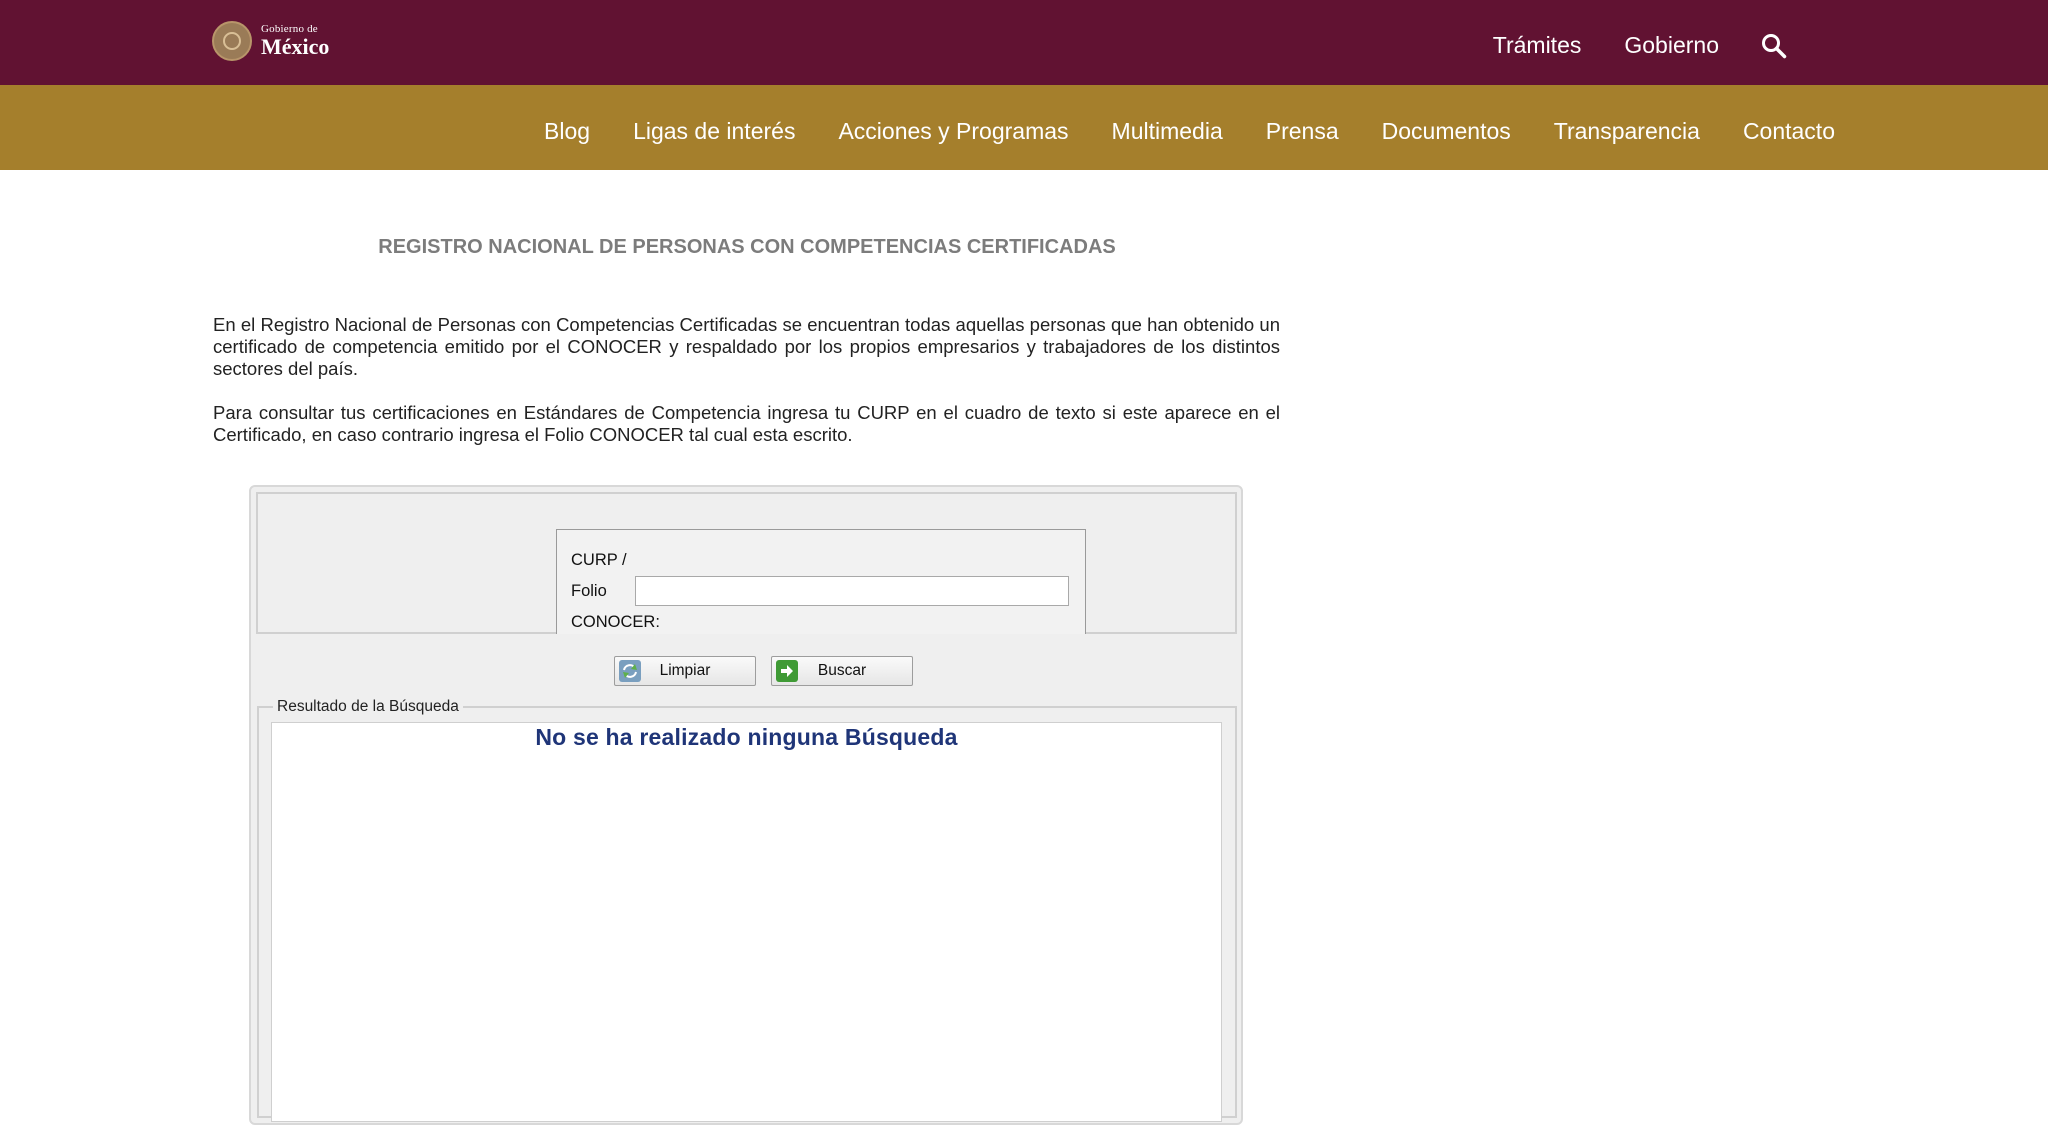 This screenshot has width=2048, height=1125. I want to click on nav-item-blog: Blog, so click(567, 131).